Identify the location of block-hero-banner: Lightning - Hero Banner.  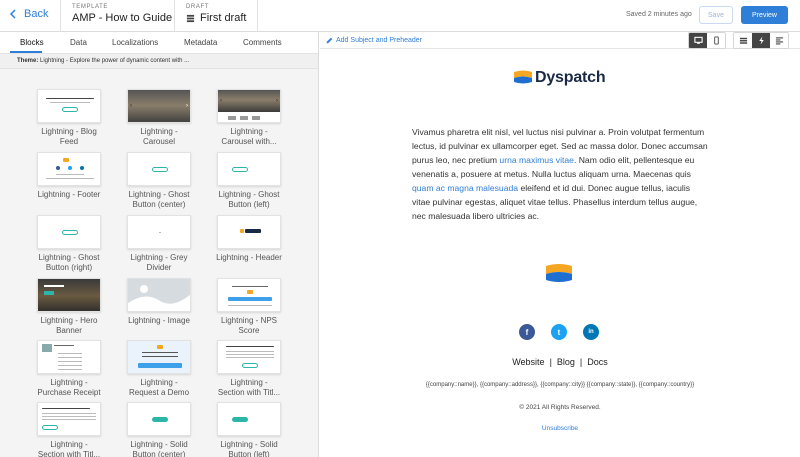
(69, 307).